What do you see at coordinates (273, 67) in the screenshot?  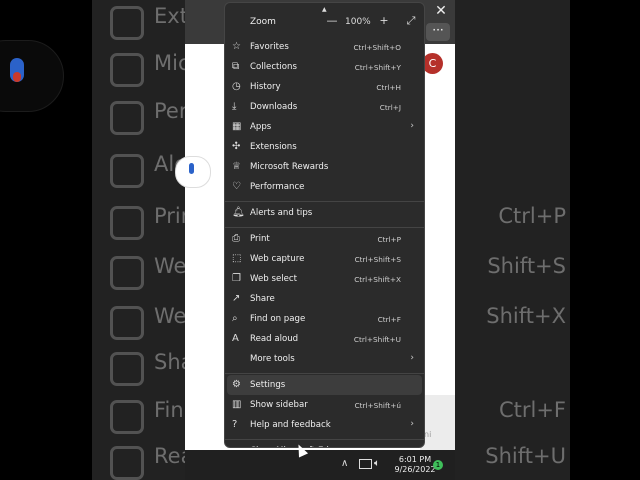 I see `menu-item-label: Collections` at bounding box center [273, 67].